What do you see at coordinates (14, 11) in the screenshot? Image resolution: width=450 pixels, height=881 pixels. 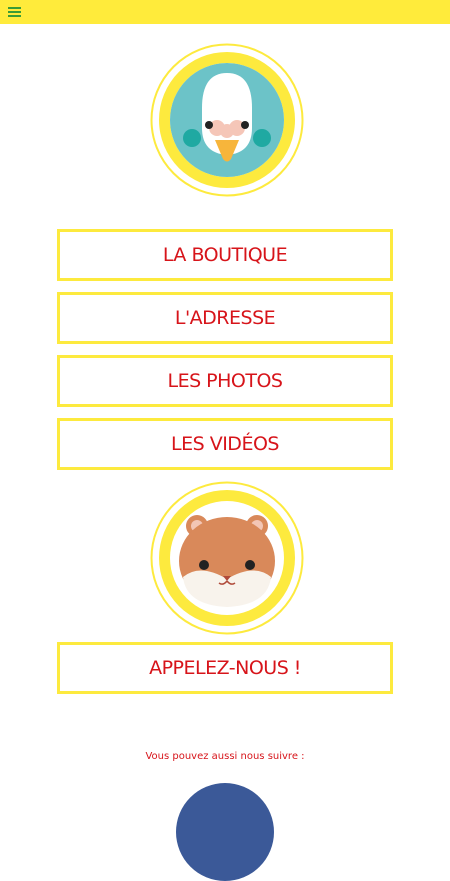 I see `hamburger-menu-icon` at bounding box center [14, 11].